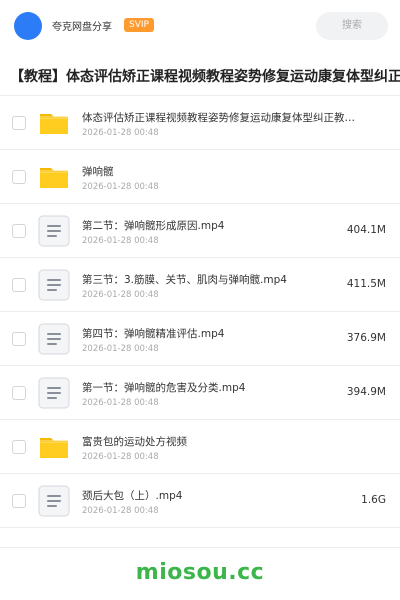 The height and width of the screenshot is (600, 400). I want to click on list-end-divider, so click(200, 547).